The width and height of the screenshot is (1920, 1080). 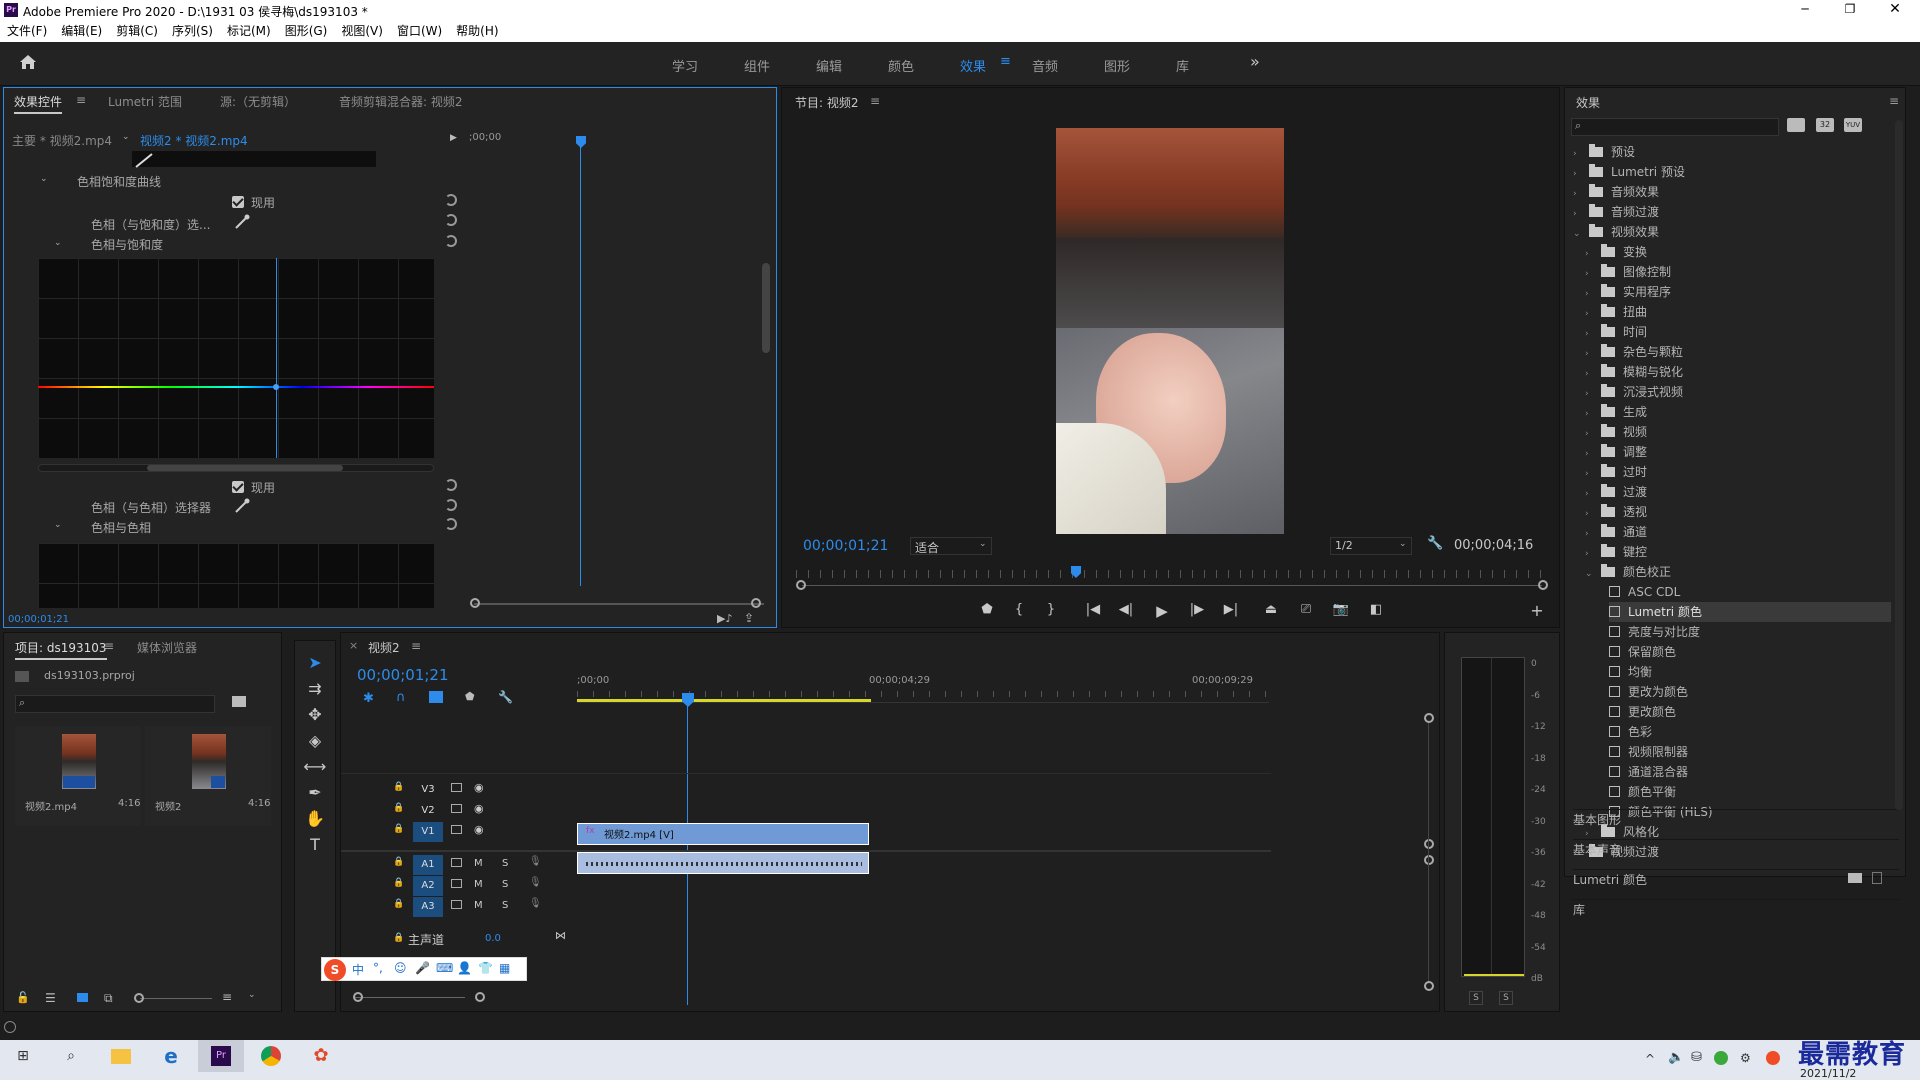 I want to click on ime-button: 中, so click(x=358, y=969).